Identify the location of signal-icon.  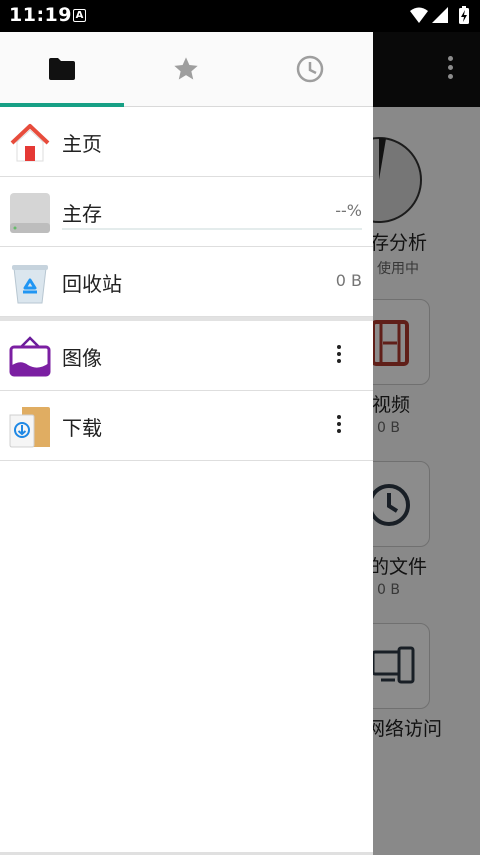
(440, 15).